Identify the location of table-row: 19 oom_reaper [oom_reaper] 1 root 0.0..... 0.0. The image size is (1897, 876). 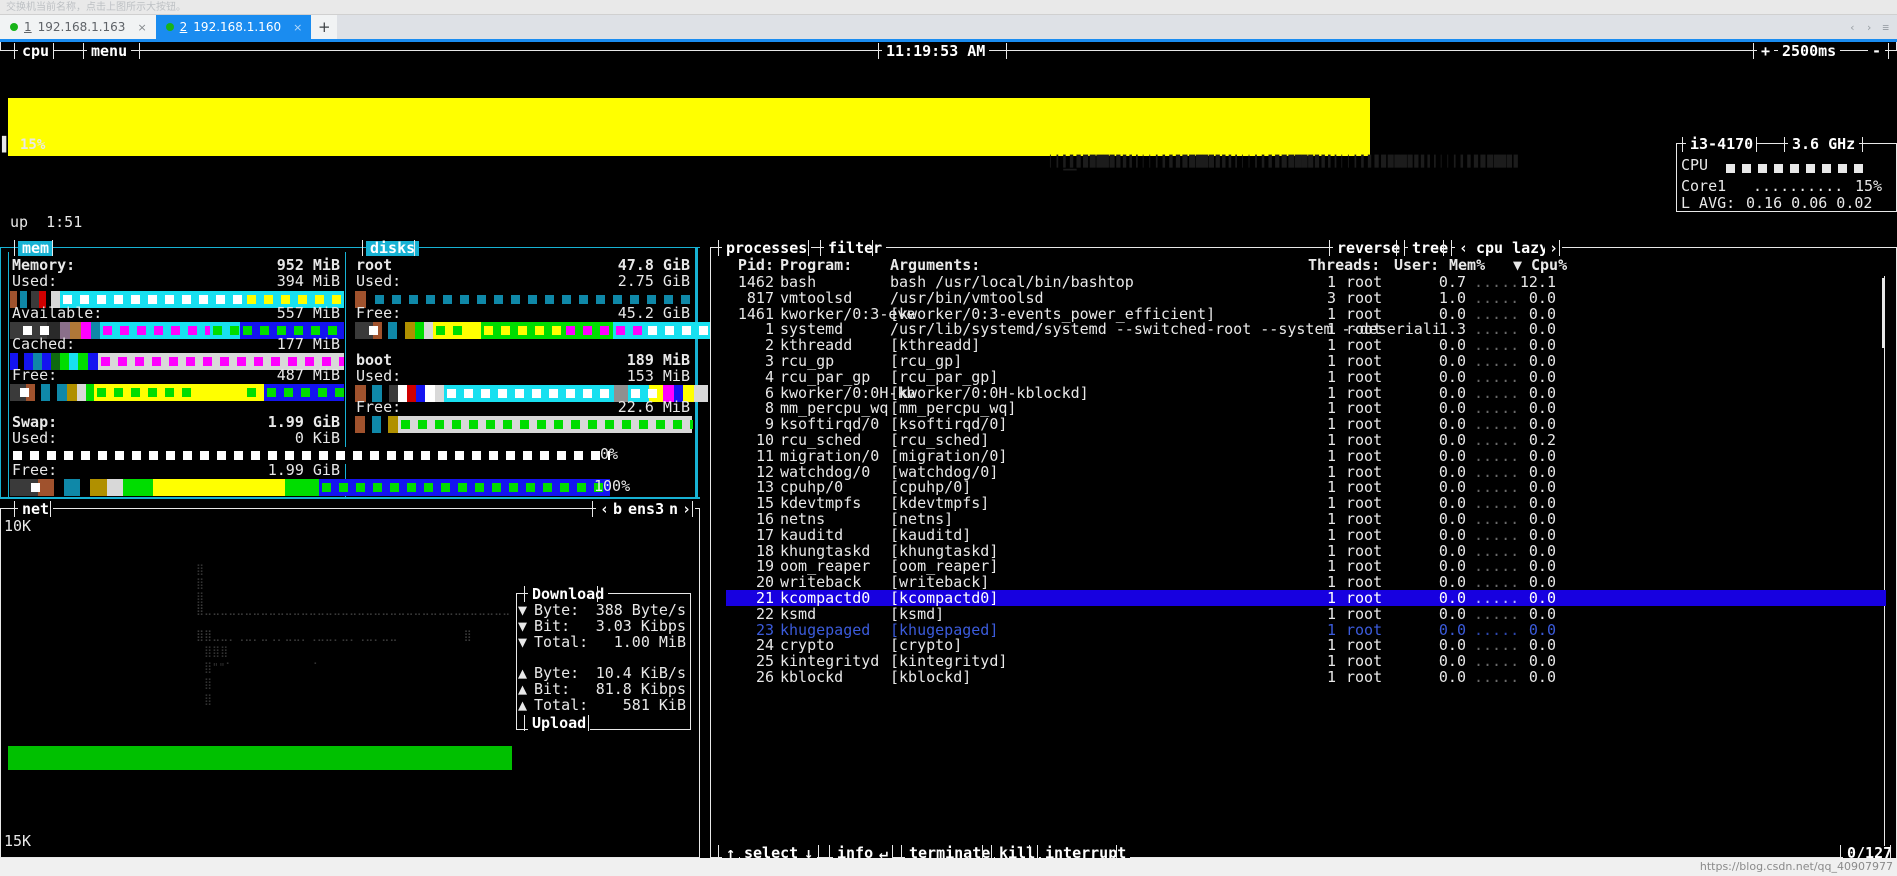
(1306, 566).